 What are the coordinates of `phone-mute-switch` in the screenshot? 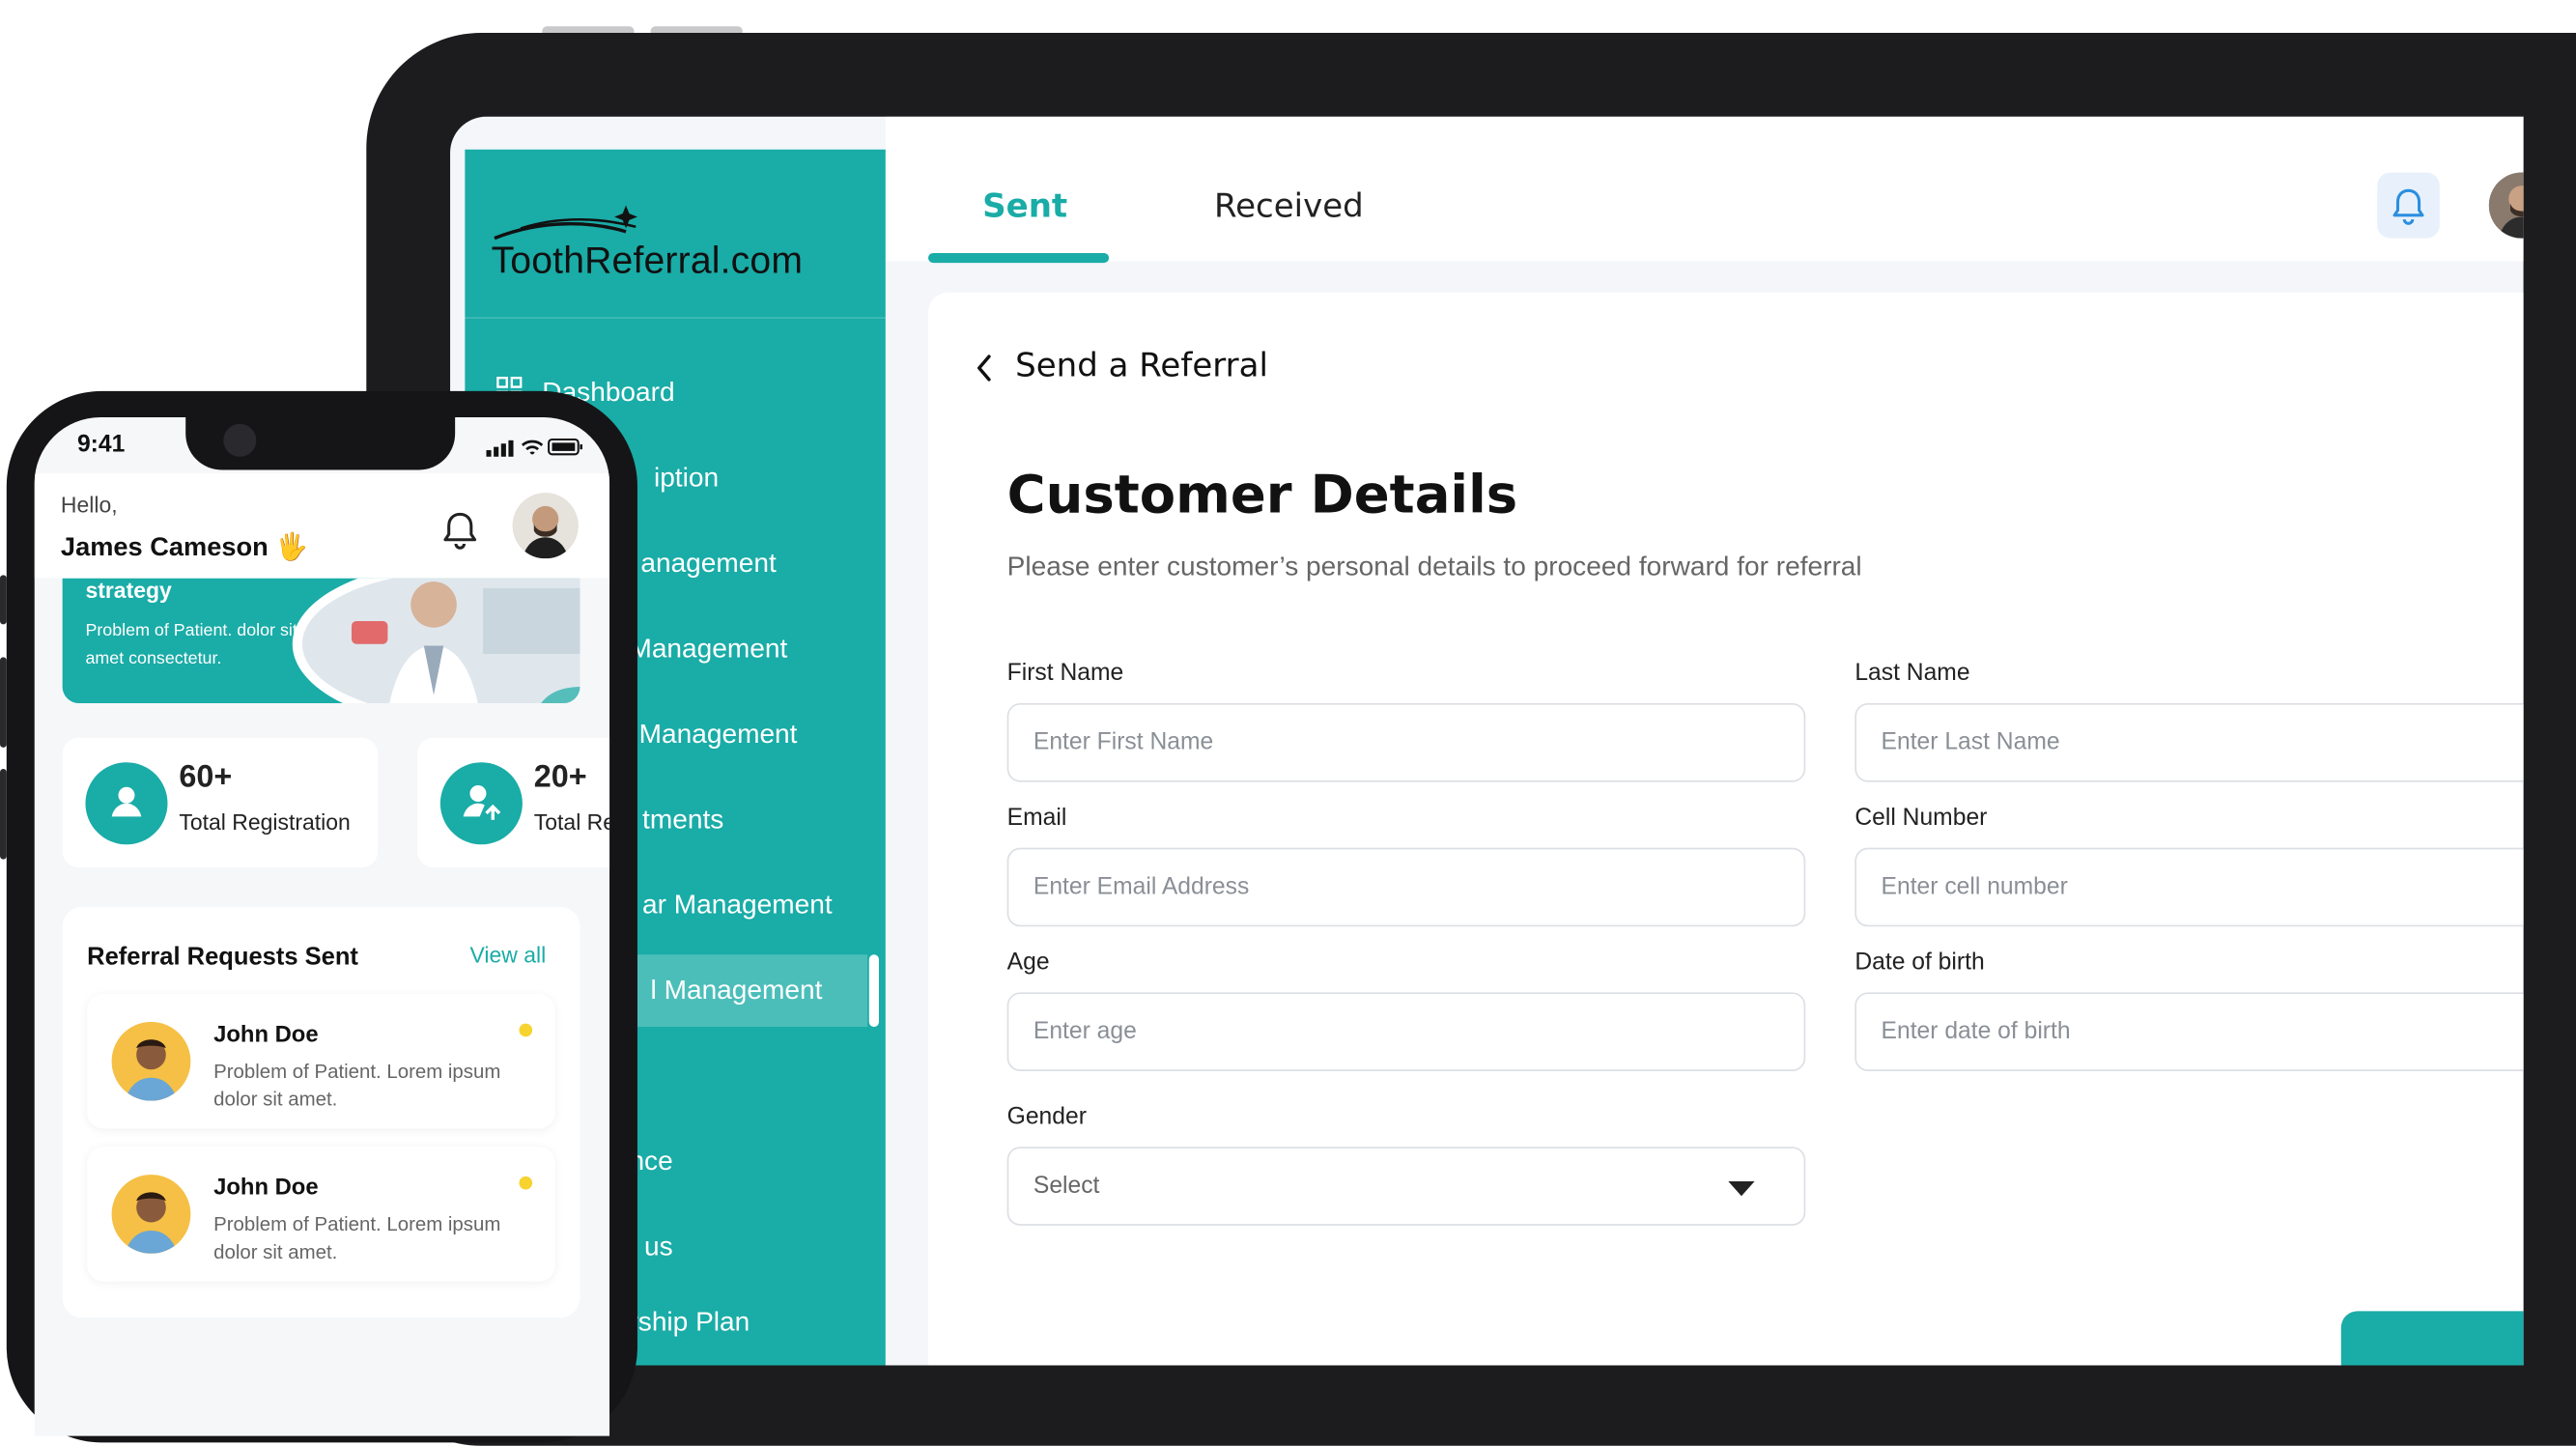 It's located at (3, 600).